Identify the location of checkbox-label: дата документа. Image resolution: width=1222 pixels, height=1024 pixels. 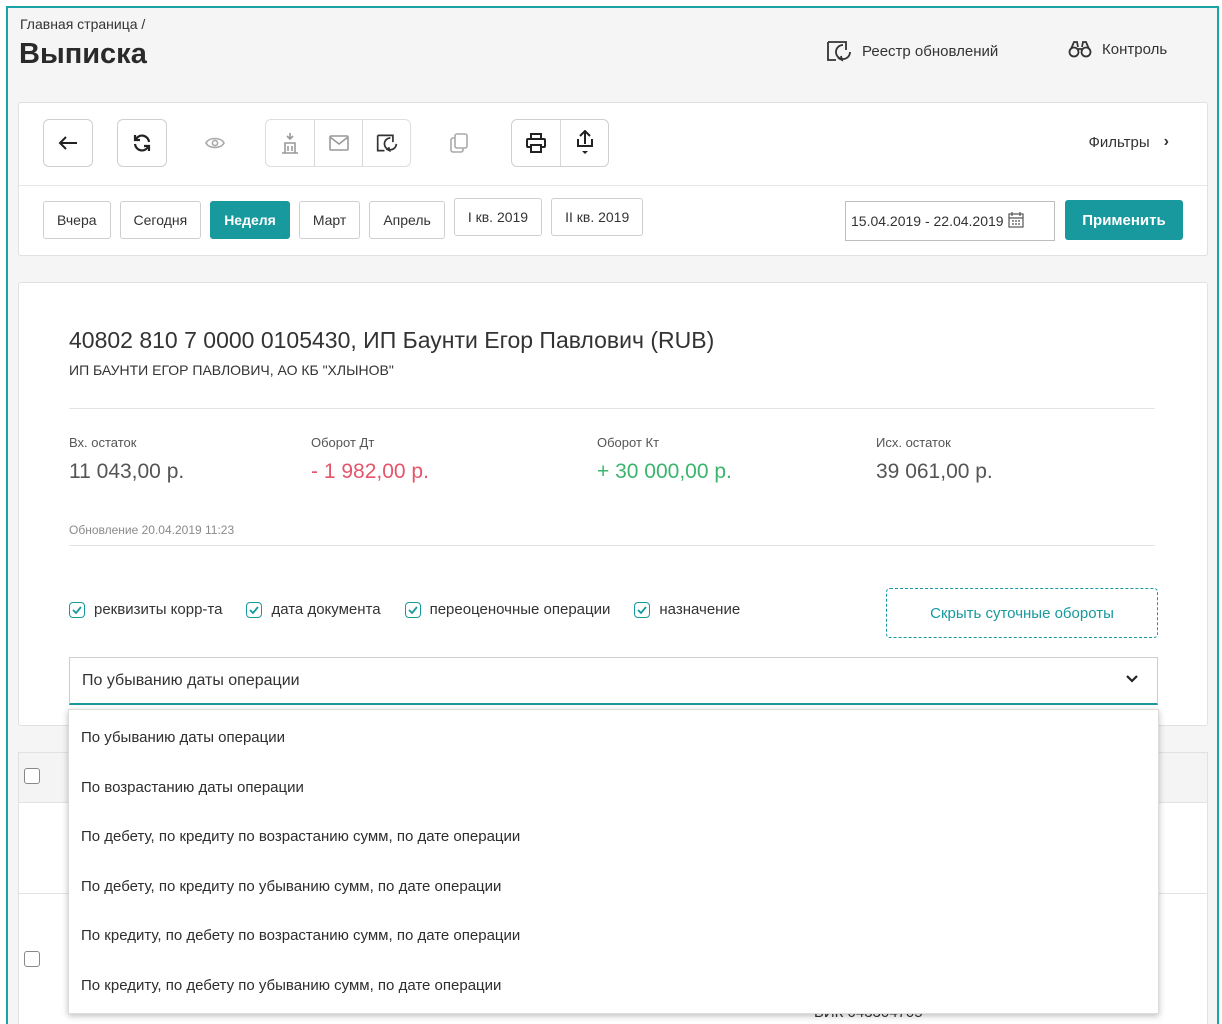
(326, 609).